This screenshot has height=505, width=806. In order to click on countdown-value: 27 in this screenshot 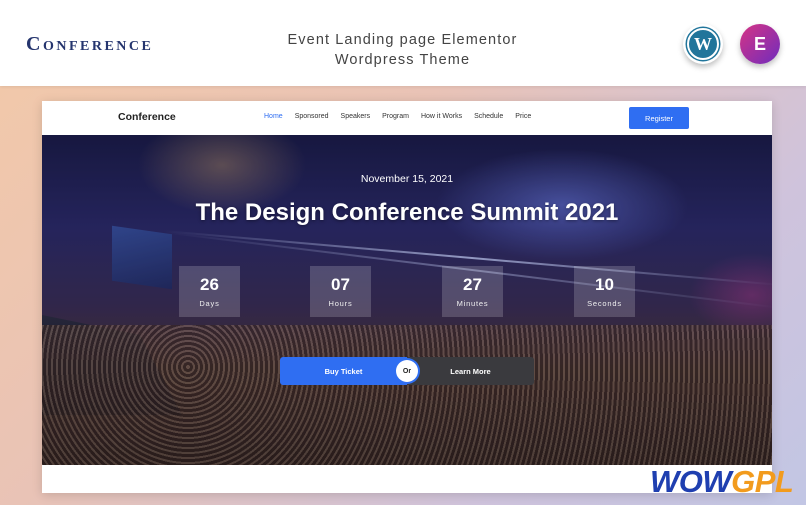, I will do `click(472, 284)`.